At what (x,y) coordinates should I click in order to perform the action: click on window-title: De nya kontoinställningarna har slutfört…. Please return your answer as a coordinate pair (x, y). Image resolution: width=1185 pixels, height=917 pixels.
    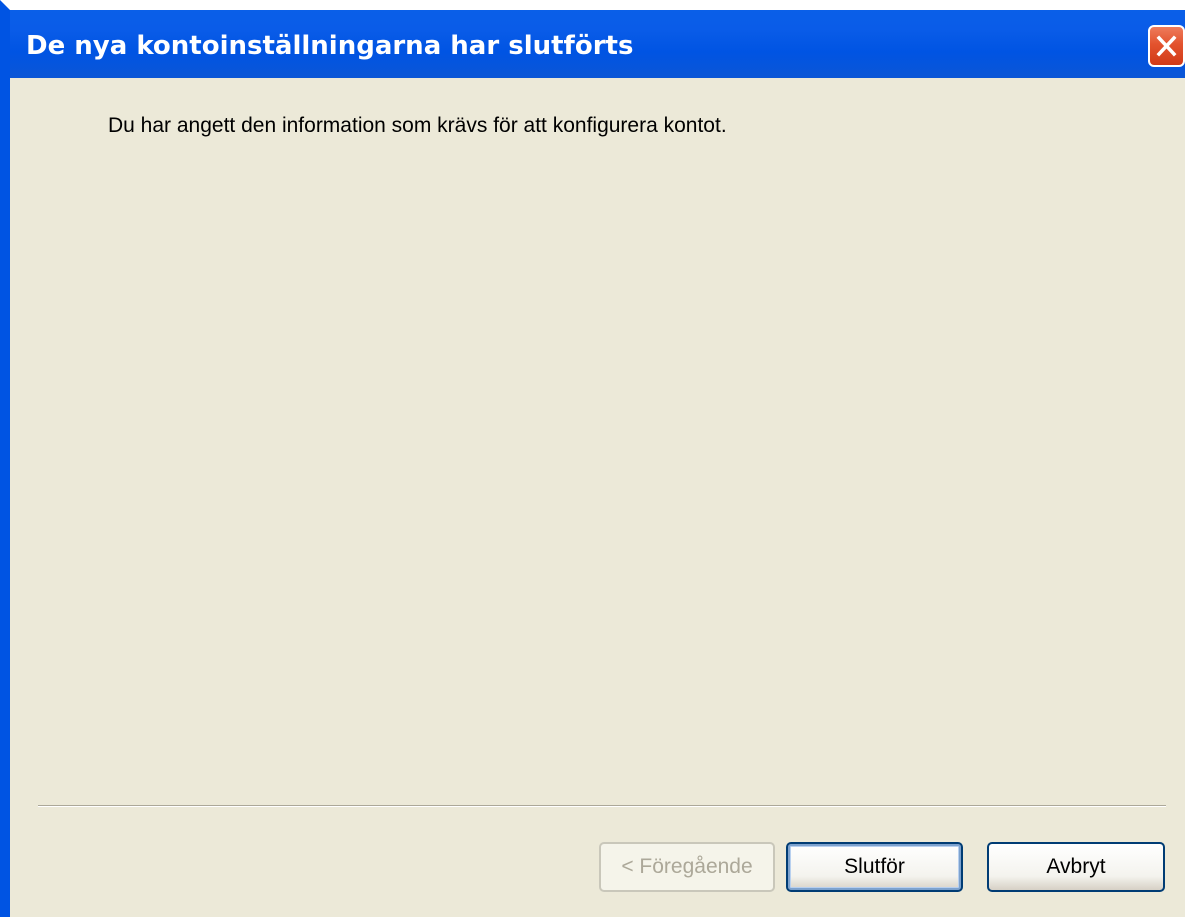
    Looking at the image, I should click on (330, 46).